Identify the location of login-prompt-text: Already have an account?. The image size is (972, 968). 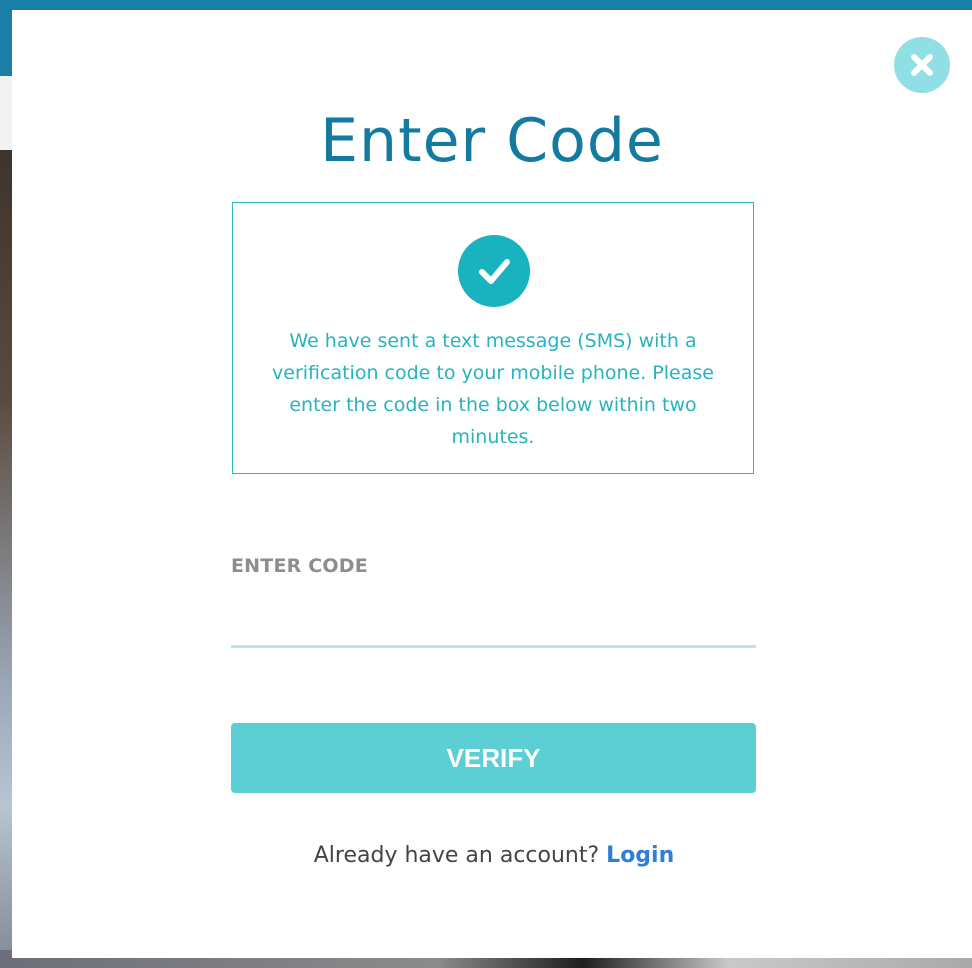
(460, 855).